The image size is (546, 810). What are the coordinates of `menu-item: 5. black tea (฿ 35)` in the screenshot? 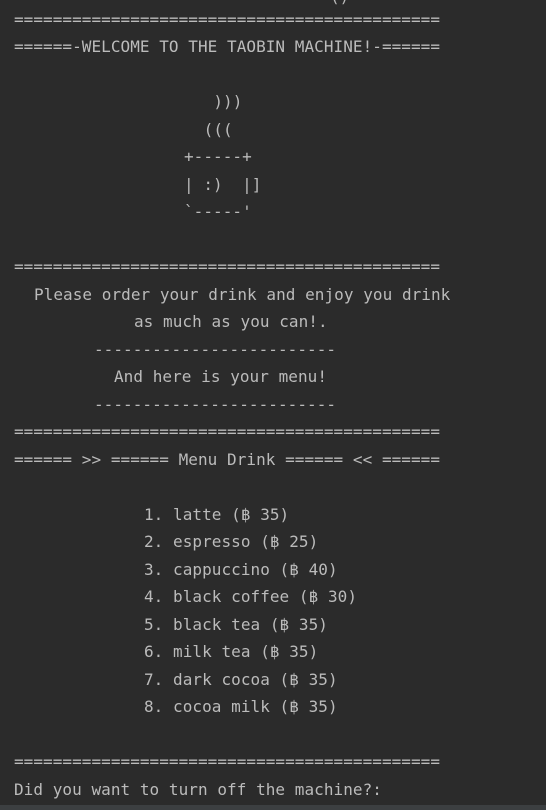 It's located at (236, 624).